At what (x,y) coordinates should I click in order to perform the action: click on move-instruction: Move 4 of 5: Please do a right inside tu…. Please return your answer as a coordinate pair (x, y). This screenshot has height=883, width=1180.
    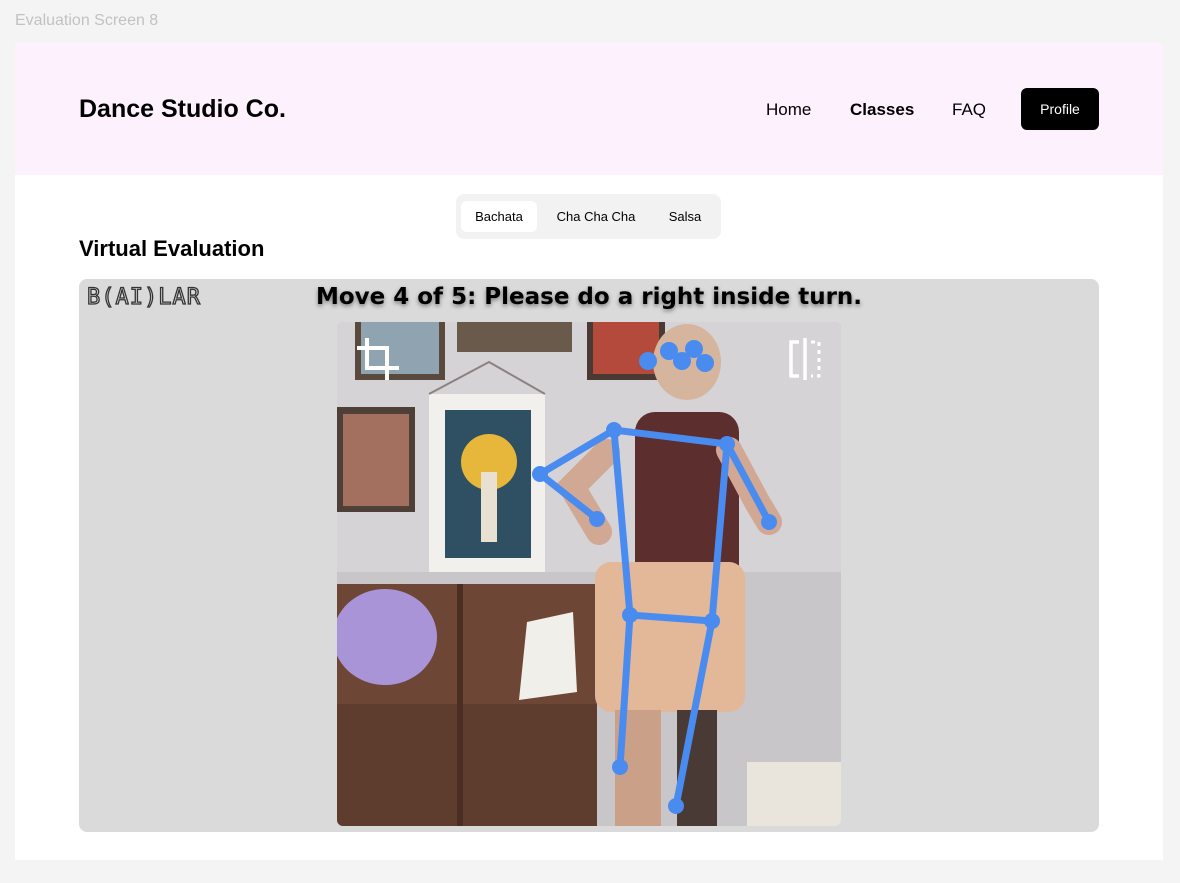
    Looking at the image, I should click on (589, 297).